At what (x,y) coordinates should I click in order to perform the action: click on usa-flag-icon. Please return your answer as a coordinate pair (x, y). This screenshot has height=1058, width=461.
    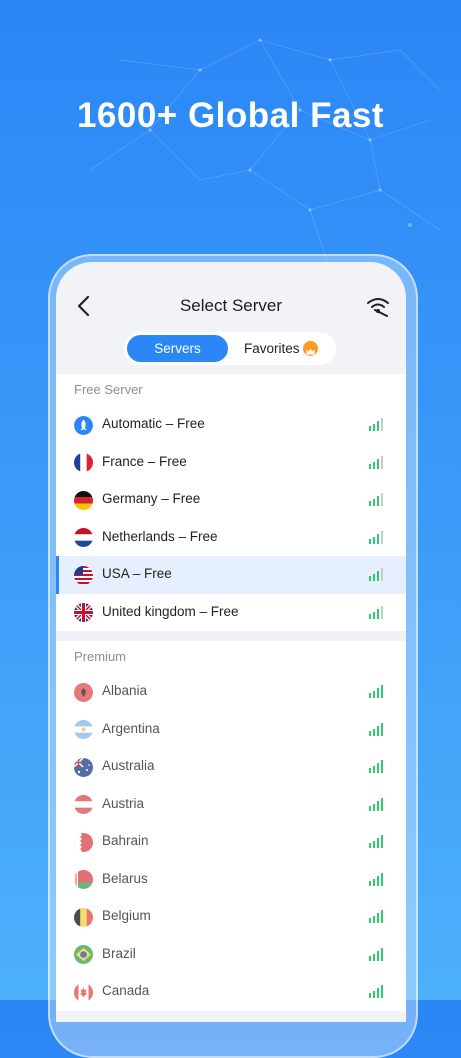
    Looking at the image, I should click on (83, 575).